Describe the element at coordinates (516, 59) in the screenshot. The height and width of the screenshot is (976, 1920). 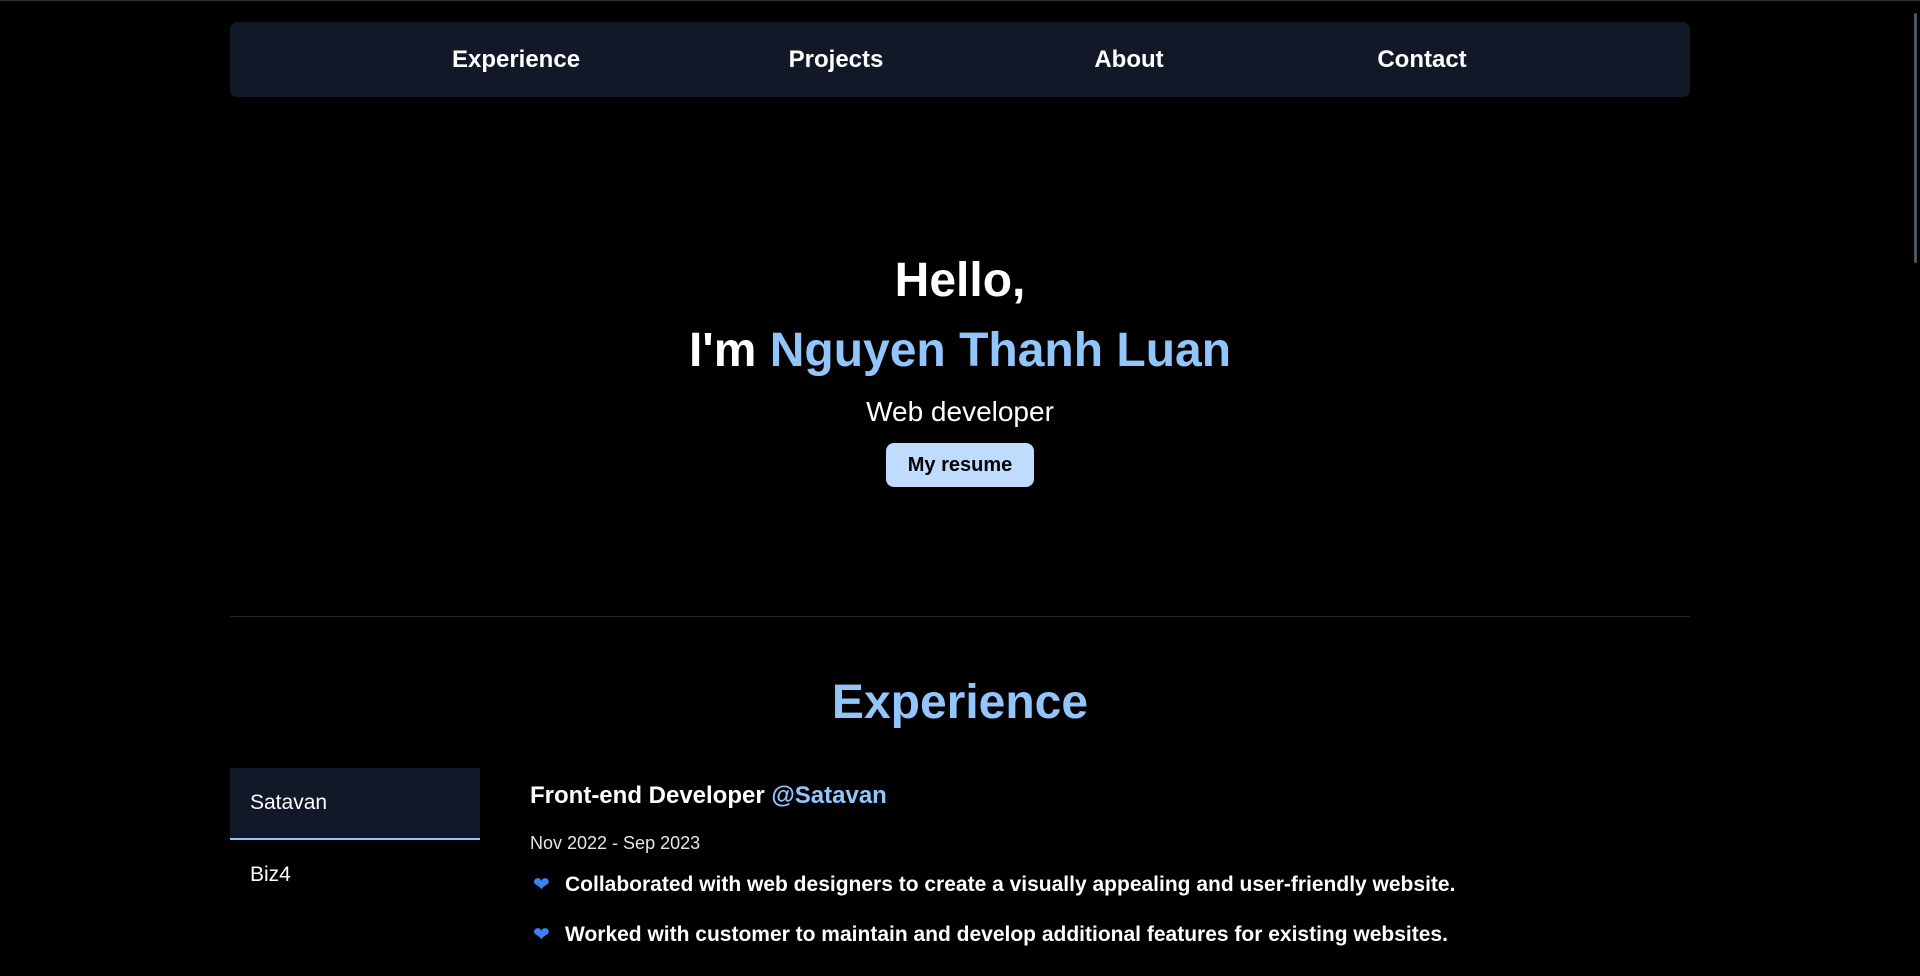
I see `nav-link-experience: Experience` at that location.